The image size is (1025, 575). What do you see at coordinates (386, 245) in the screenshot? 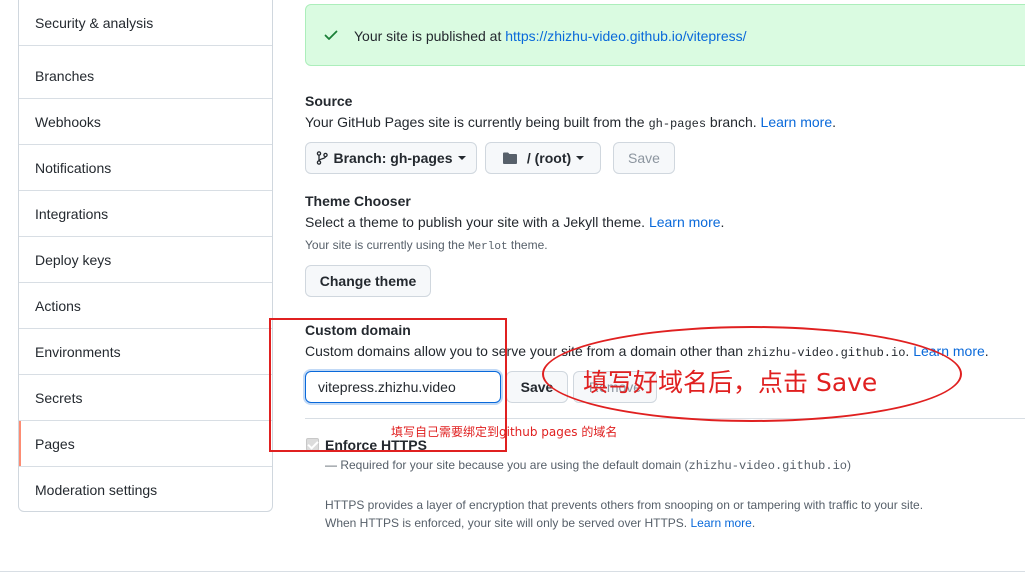
I see `current-theme-text: Your site is currently using the` at bounding box center [386, 245].